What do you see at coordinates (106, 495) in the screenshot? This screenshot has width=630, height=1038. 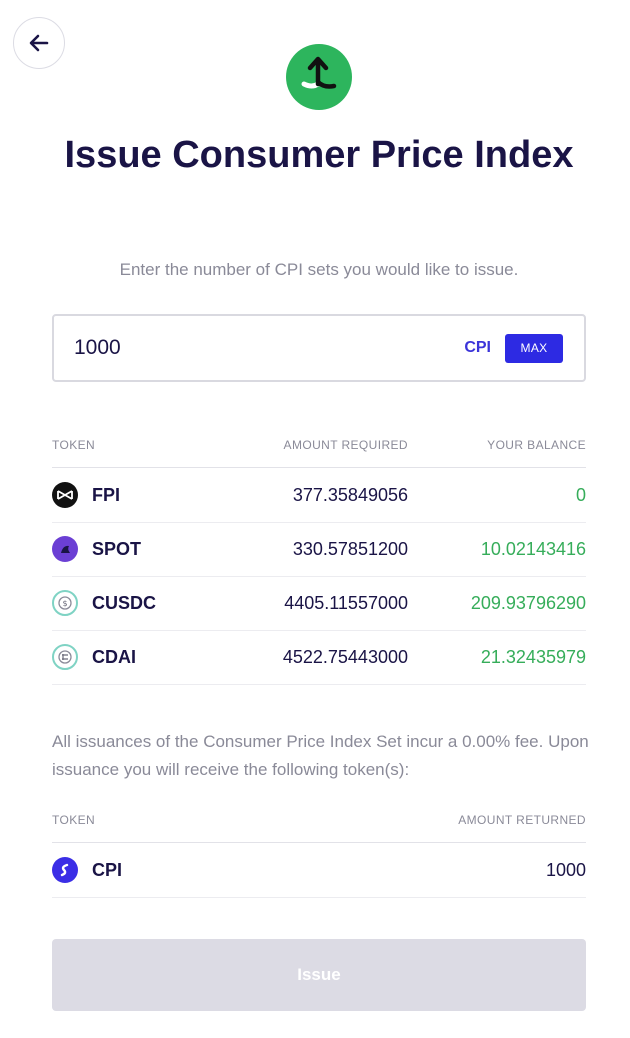 I see `token-symbol: FPI` at bounding box center [106, 495].